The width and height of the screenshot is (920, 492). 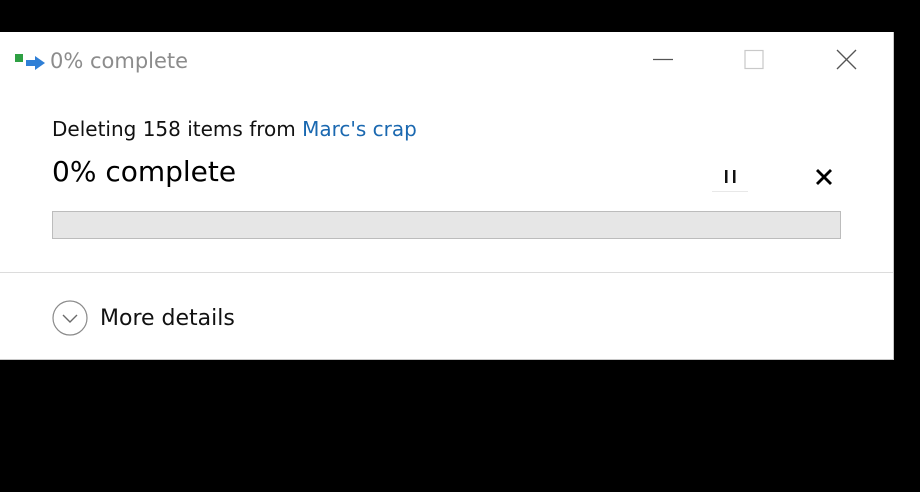 I want to click on pause-icon, so click(x=730, y=181).